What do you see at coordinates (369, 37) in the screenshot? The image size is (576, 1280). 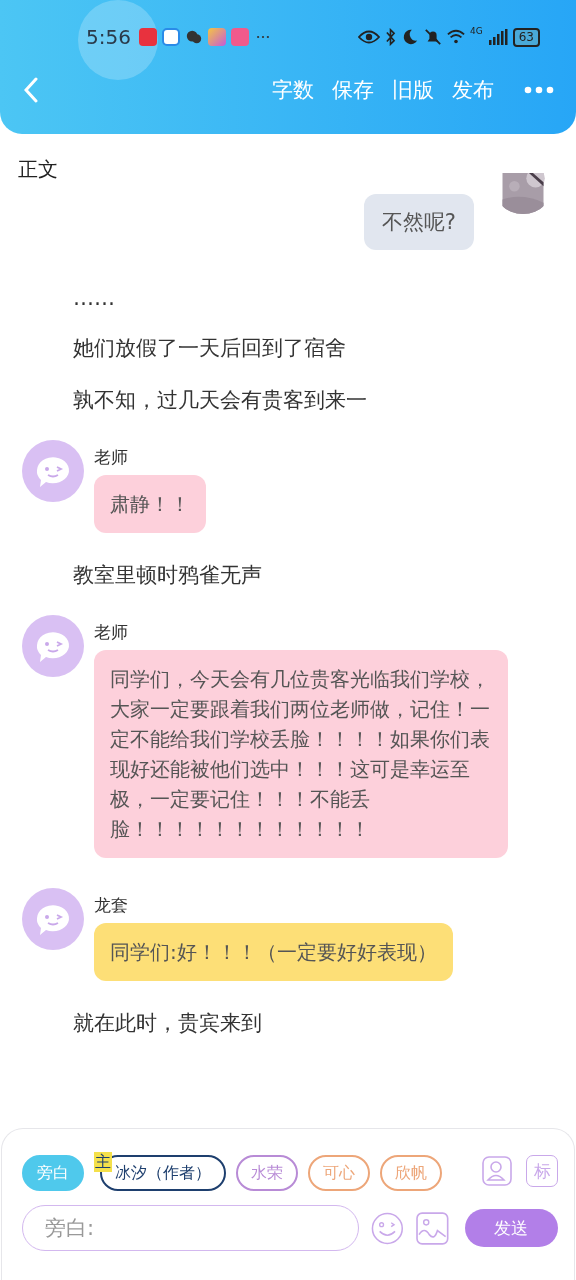 I see `eye-icon` at bounding box center [369, 37].